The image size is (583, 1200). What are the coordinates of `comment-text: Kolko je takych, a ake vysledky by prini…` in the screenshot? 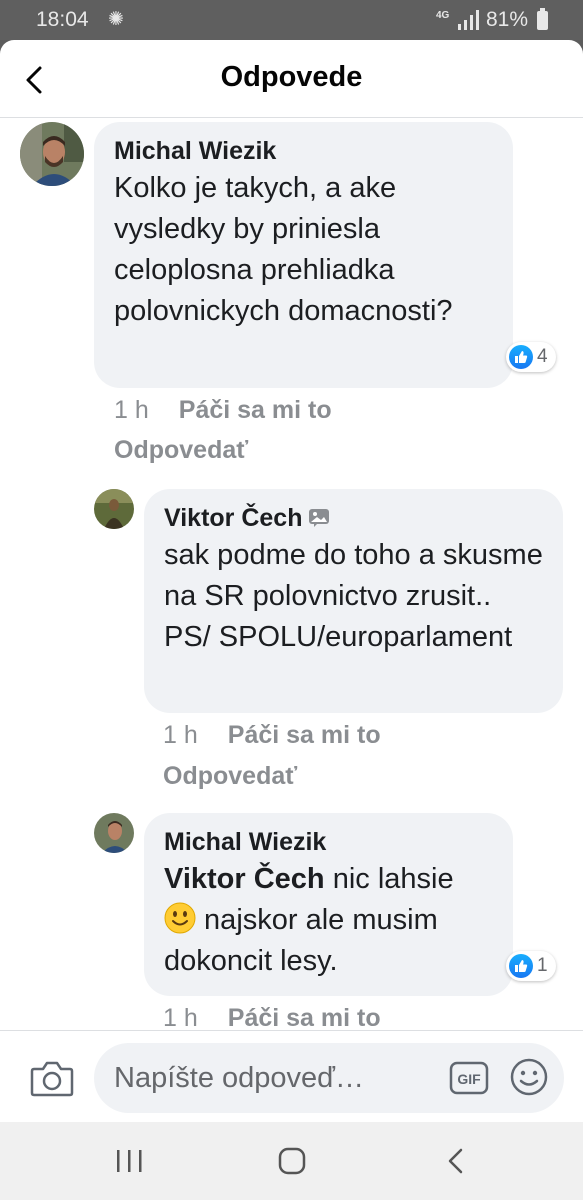 It's located at (283, 249).